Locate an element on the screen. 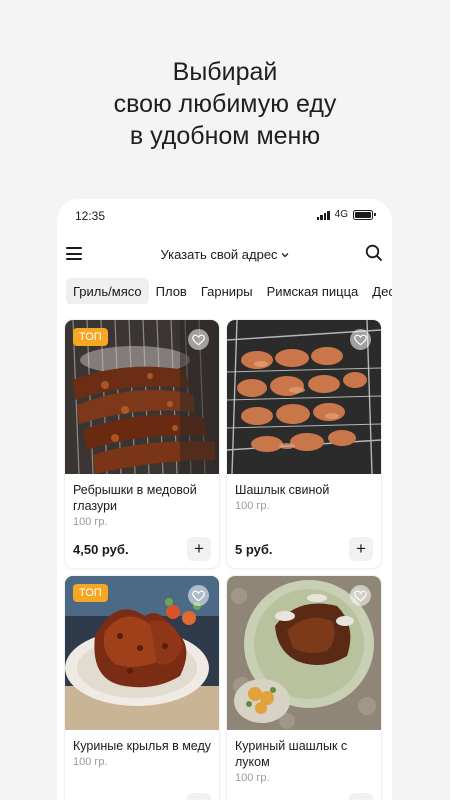  product-title: Куриные крылья в меду is located at coordinates (142, 746).